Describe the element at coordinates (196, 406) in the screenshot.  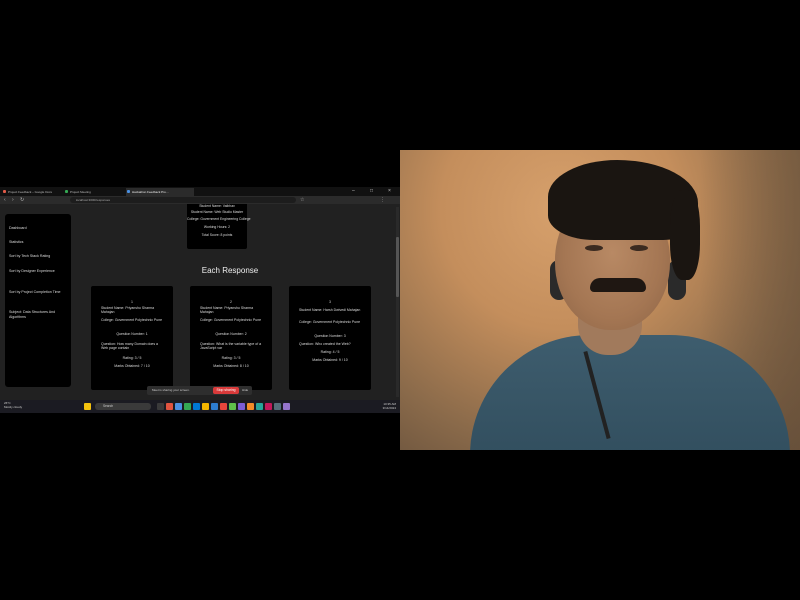
I see `edge-icon` at that location.